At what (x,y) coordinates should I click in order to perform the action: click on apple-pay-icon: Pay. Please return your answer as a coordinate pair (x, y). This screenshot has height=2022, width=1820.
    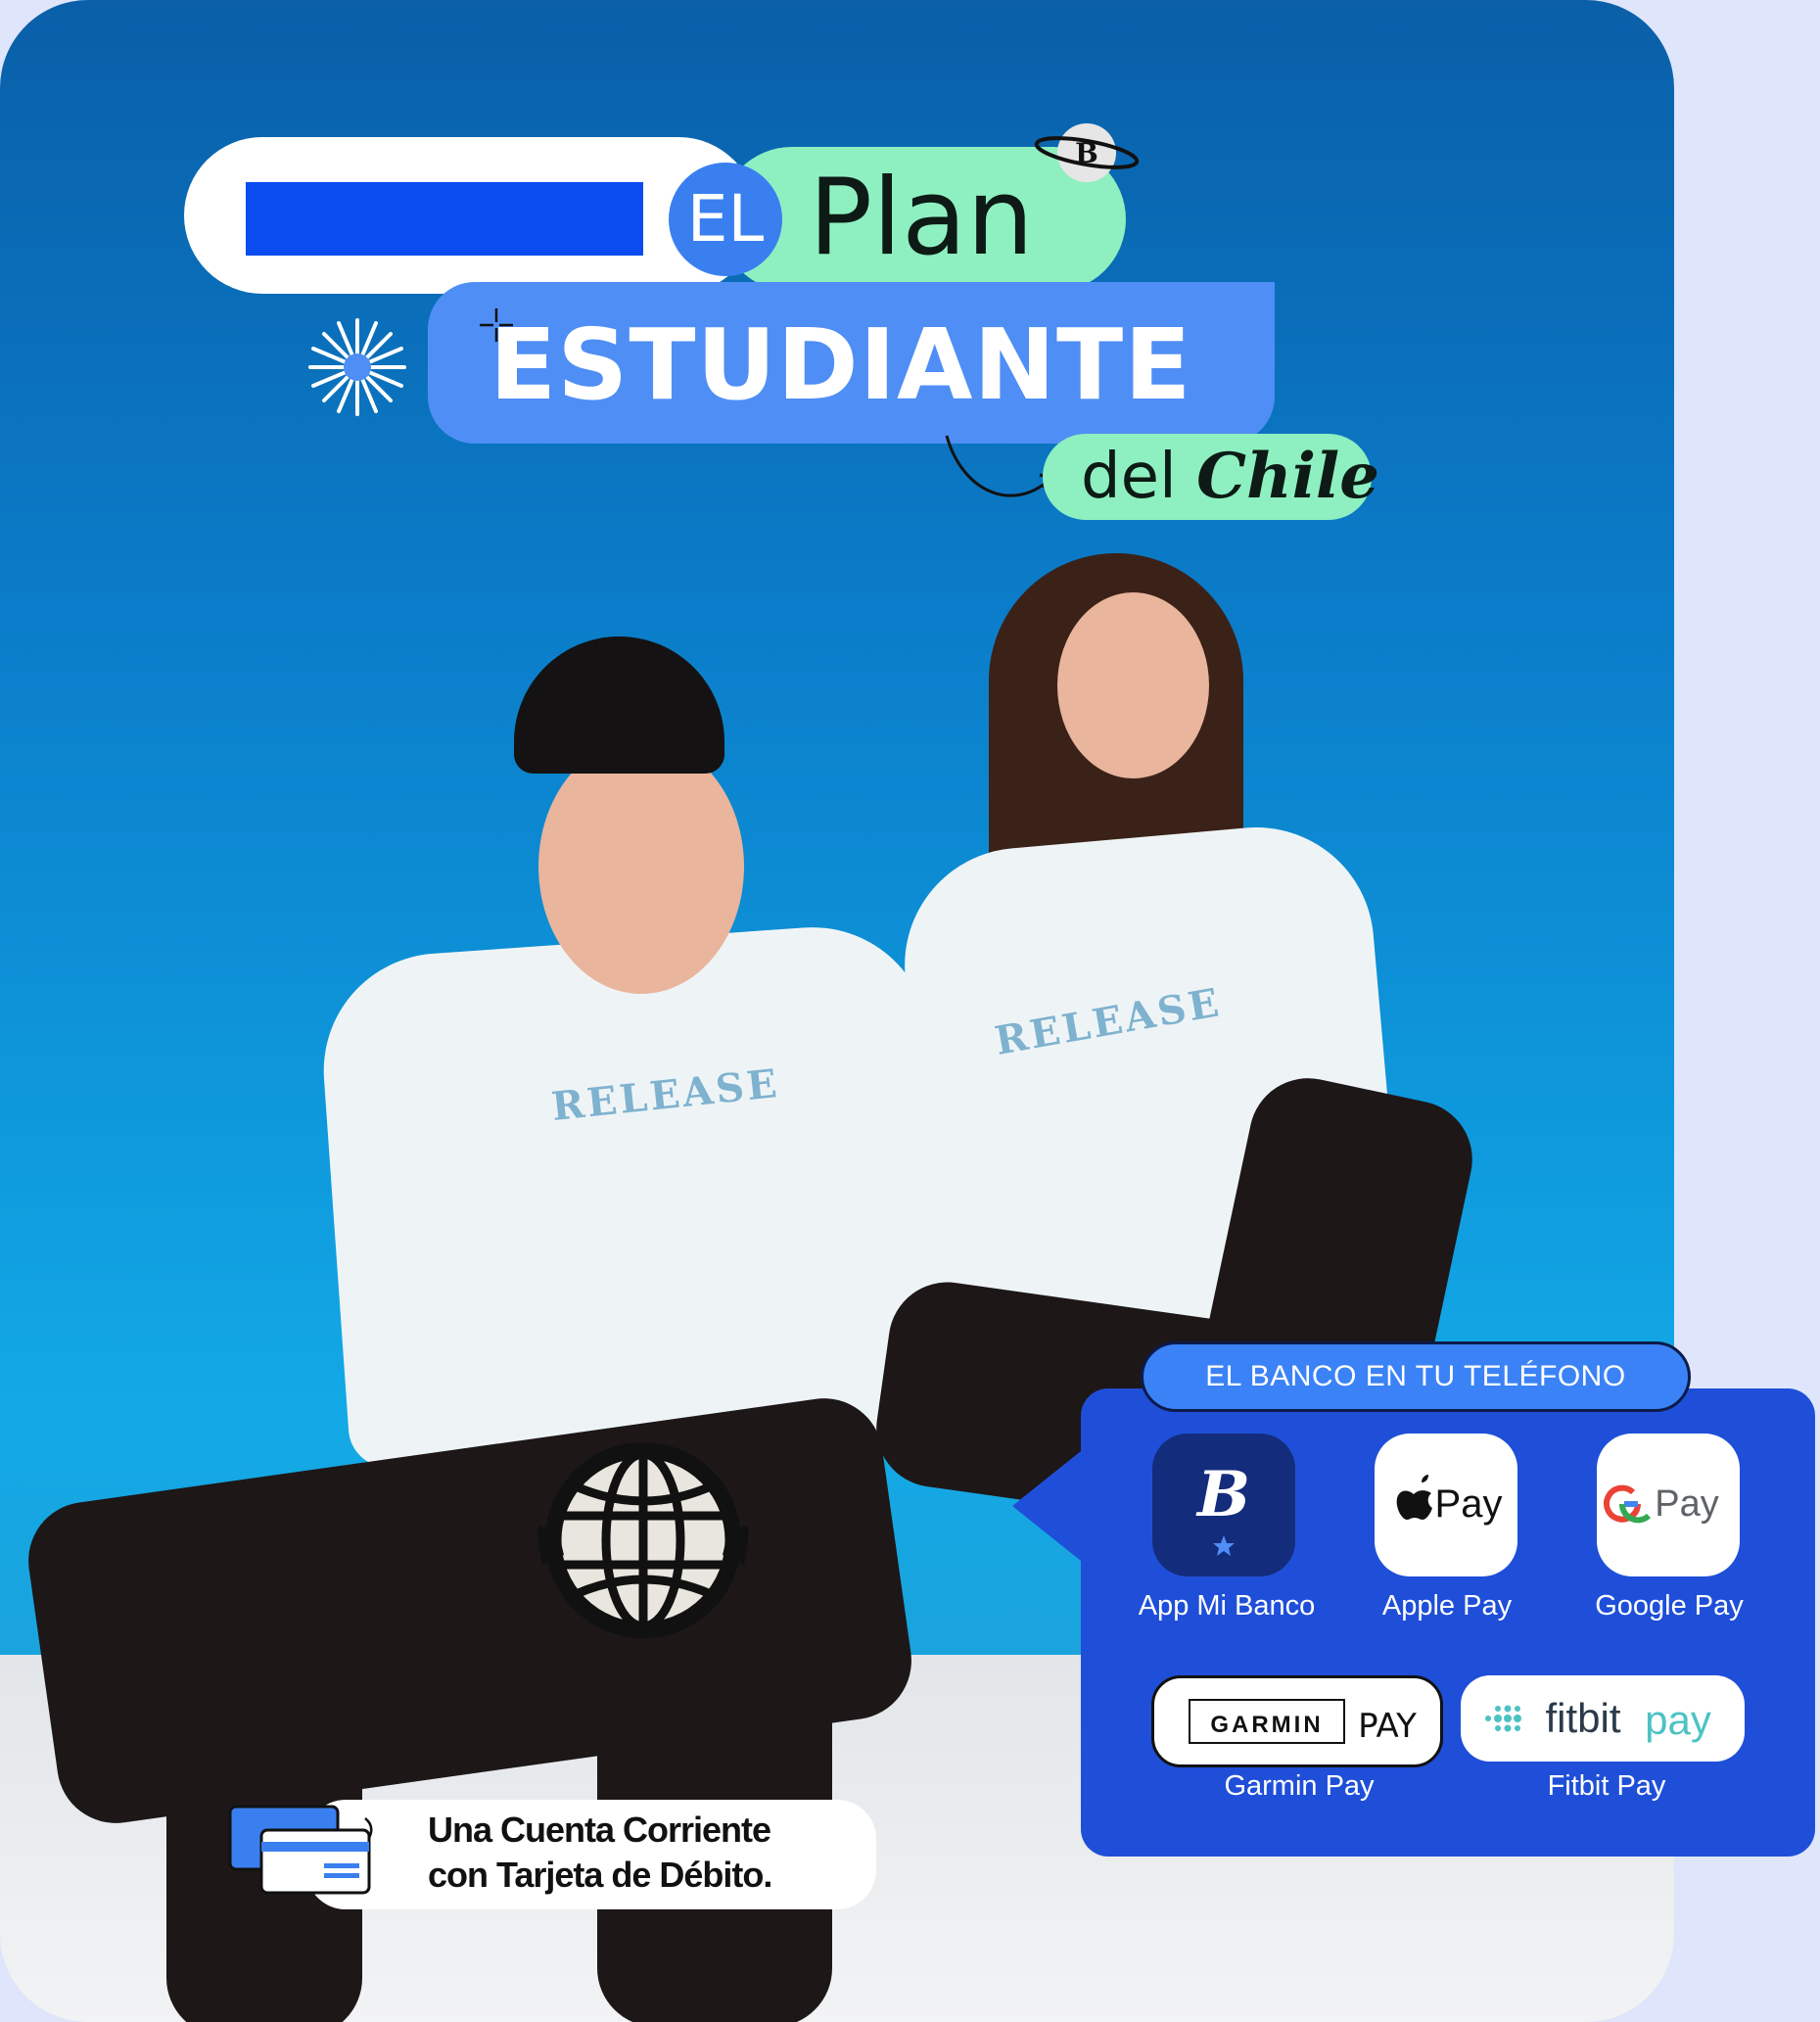
    Looking at the image, I should click on (1449, 1501).